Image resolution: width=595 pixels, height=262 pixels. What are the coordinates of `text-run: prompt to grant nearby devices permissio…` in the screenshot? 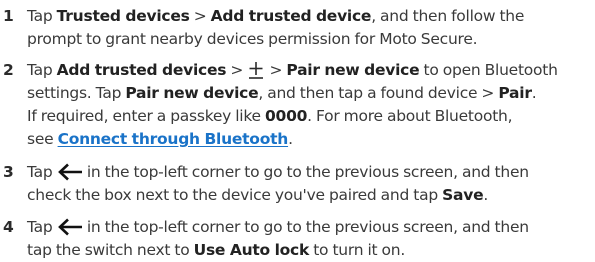 It's located at (252, 39).